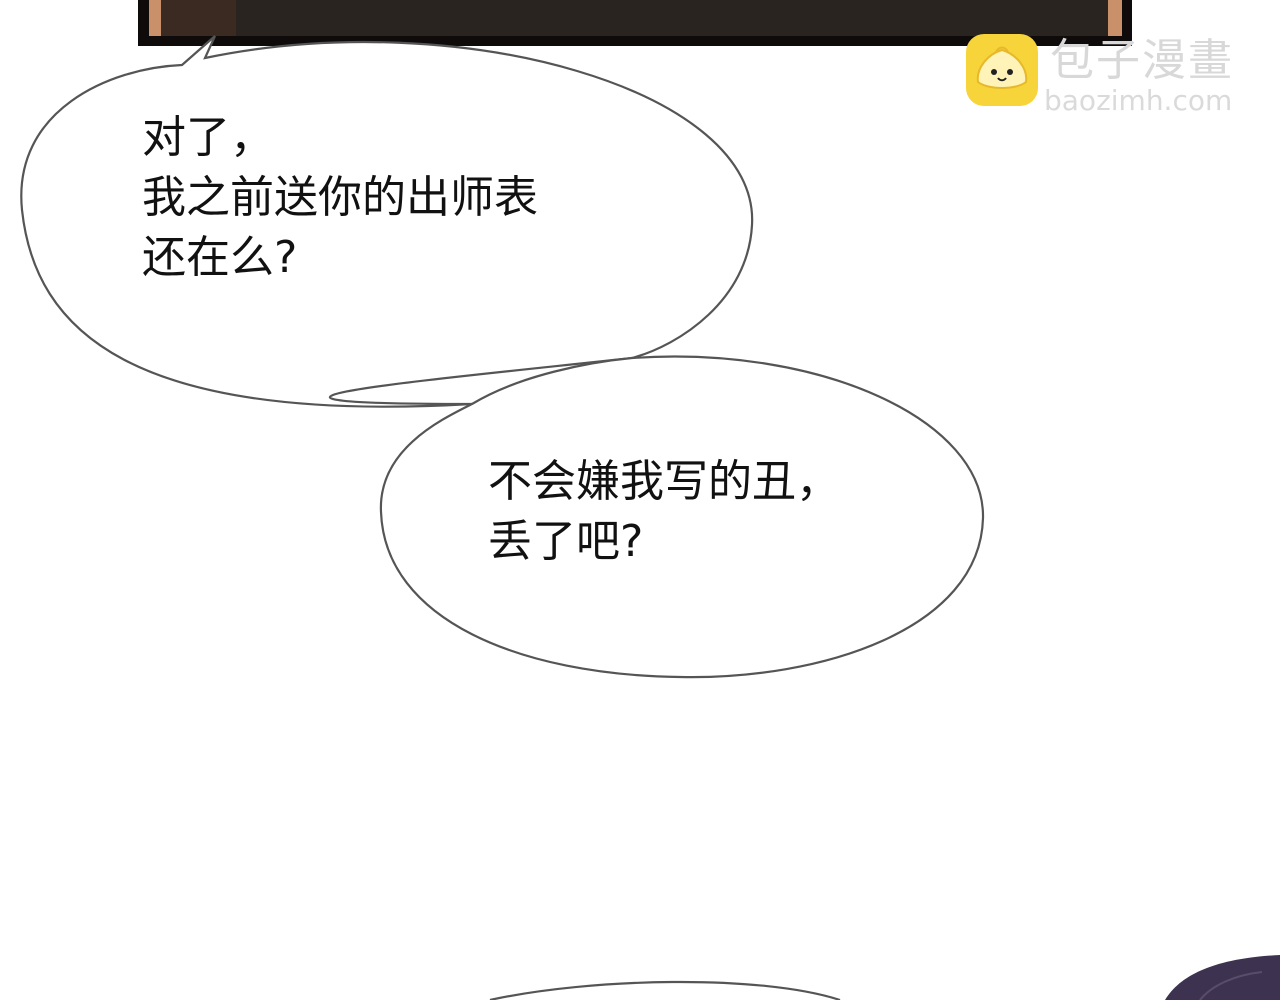  What do you see at coordinates (1142, 60) in the screenshot?
I see `watermark-site-name: 包子漫畫` at bounding box center [1142, 60].